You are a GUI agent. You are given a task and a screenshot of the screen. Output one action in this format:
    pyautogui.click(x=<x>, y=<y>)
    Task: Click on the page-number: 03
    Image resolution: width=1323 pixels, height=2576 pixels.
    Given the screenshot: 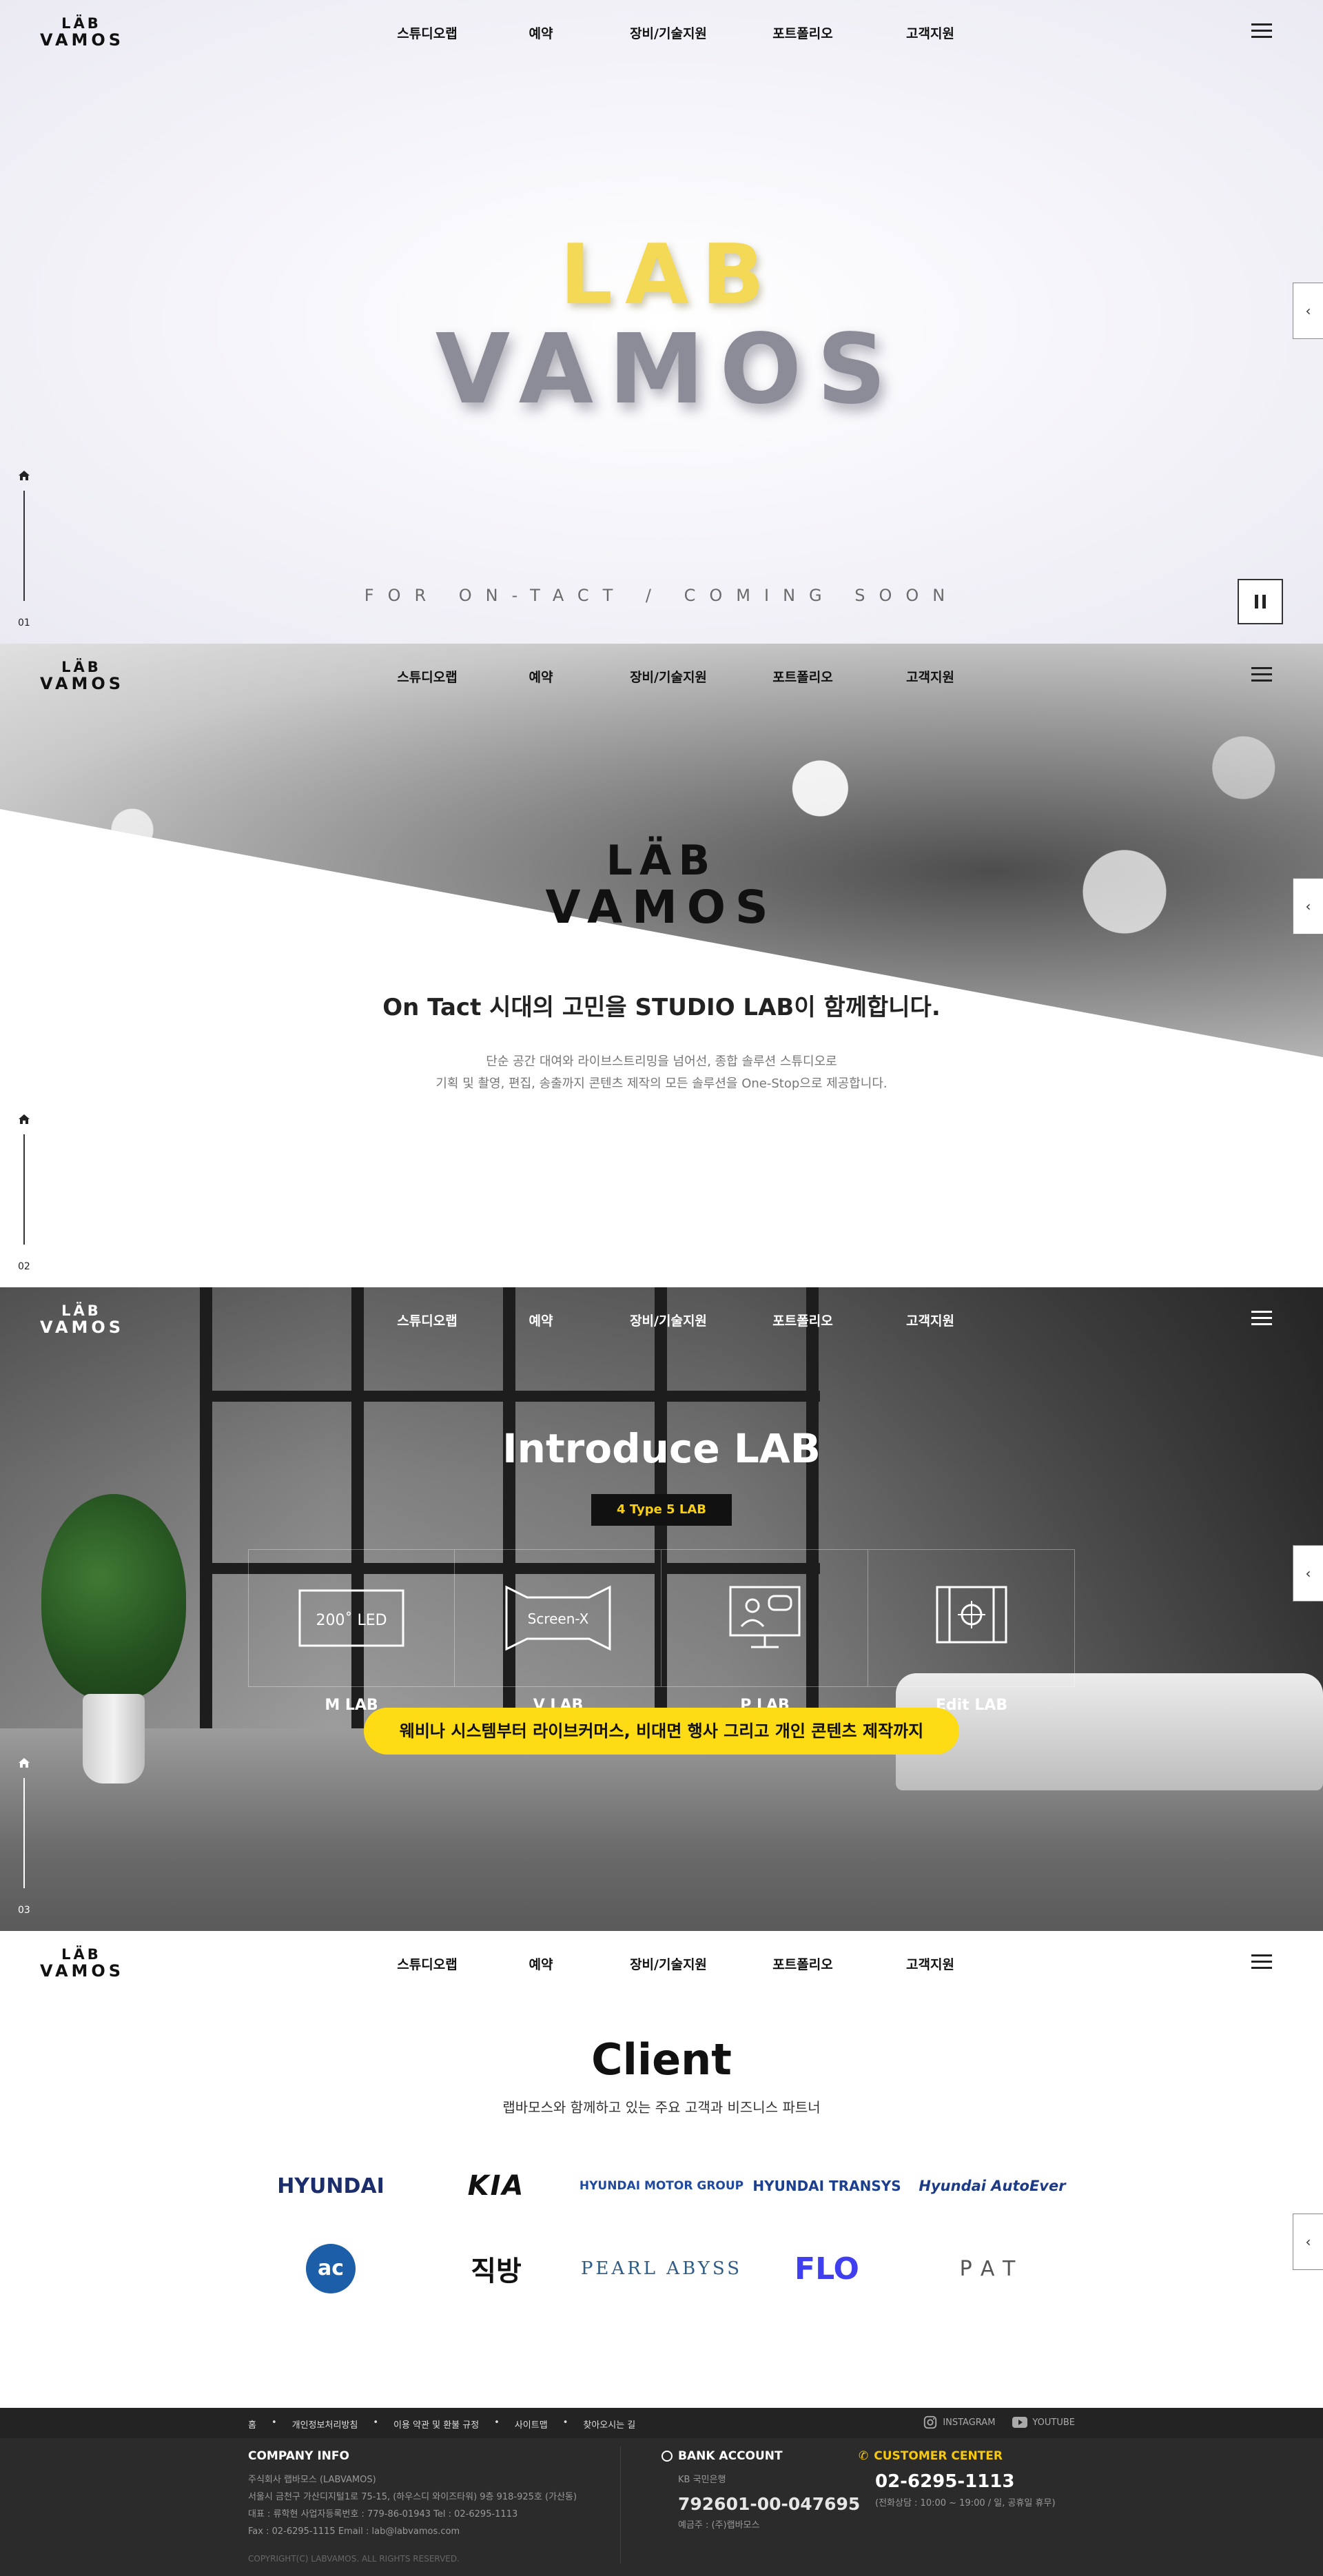 What is the action you would take?
    pyautogui.click(x=24, y=1910)
    